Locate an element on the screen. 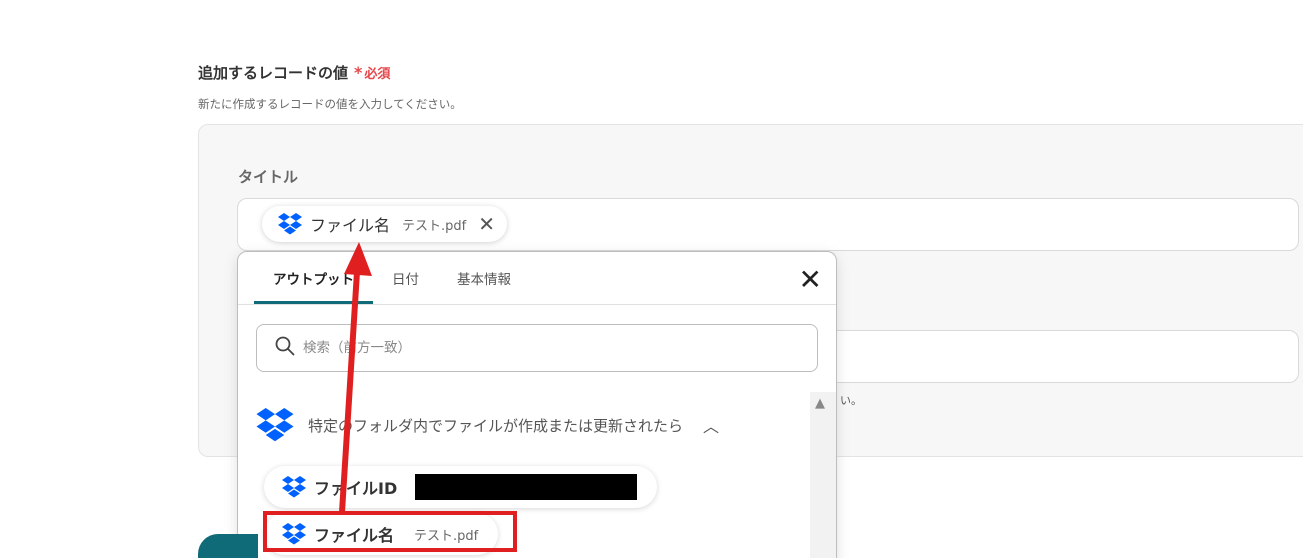 This screenshot has width=1303, height=558. item-name: ファイルID is located at coordinates (356, 488).